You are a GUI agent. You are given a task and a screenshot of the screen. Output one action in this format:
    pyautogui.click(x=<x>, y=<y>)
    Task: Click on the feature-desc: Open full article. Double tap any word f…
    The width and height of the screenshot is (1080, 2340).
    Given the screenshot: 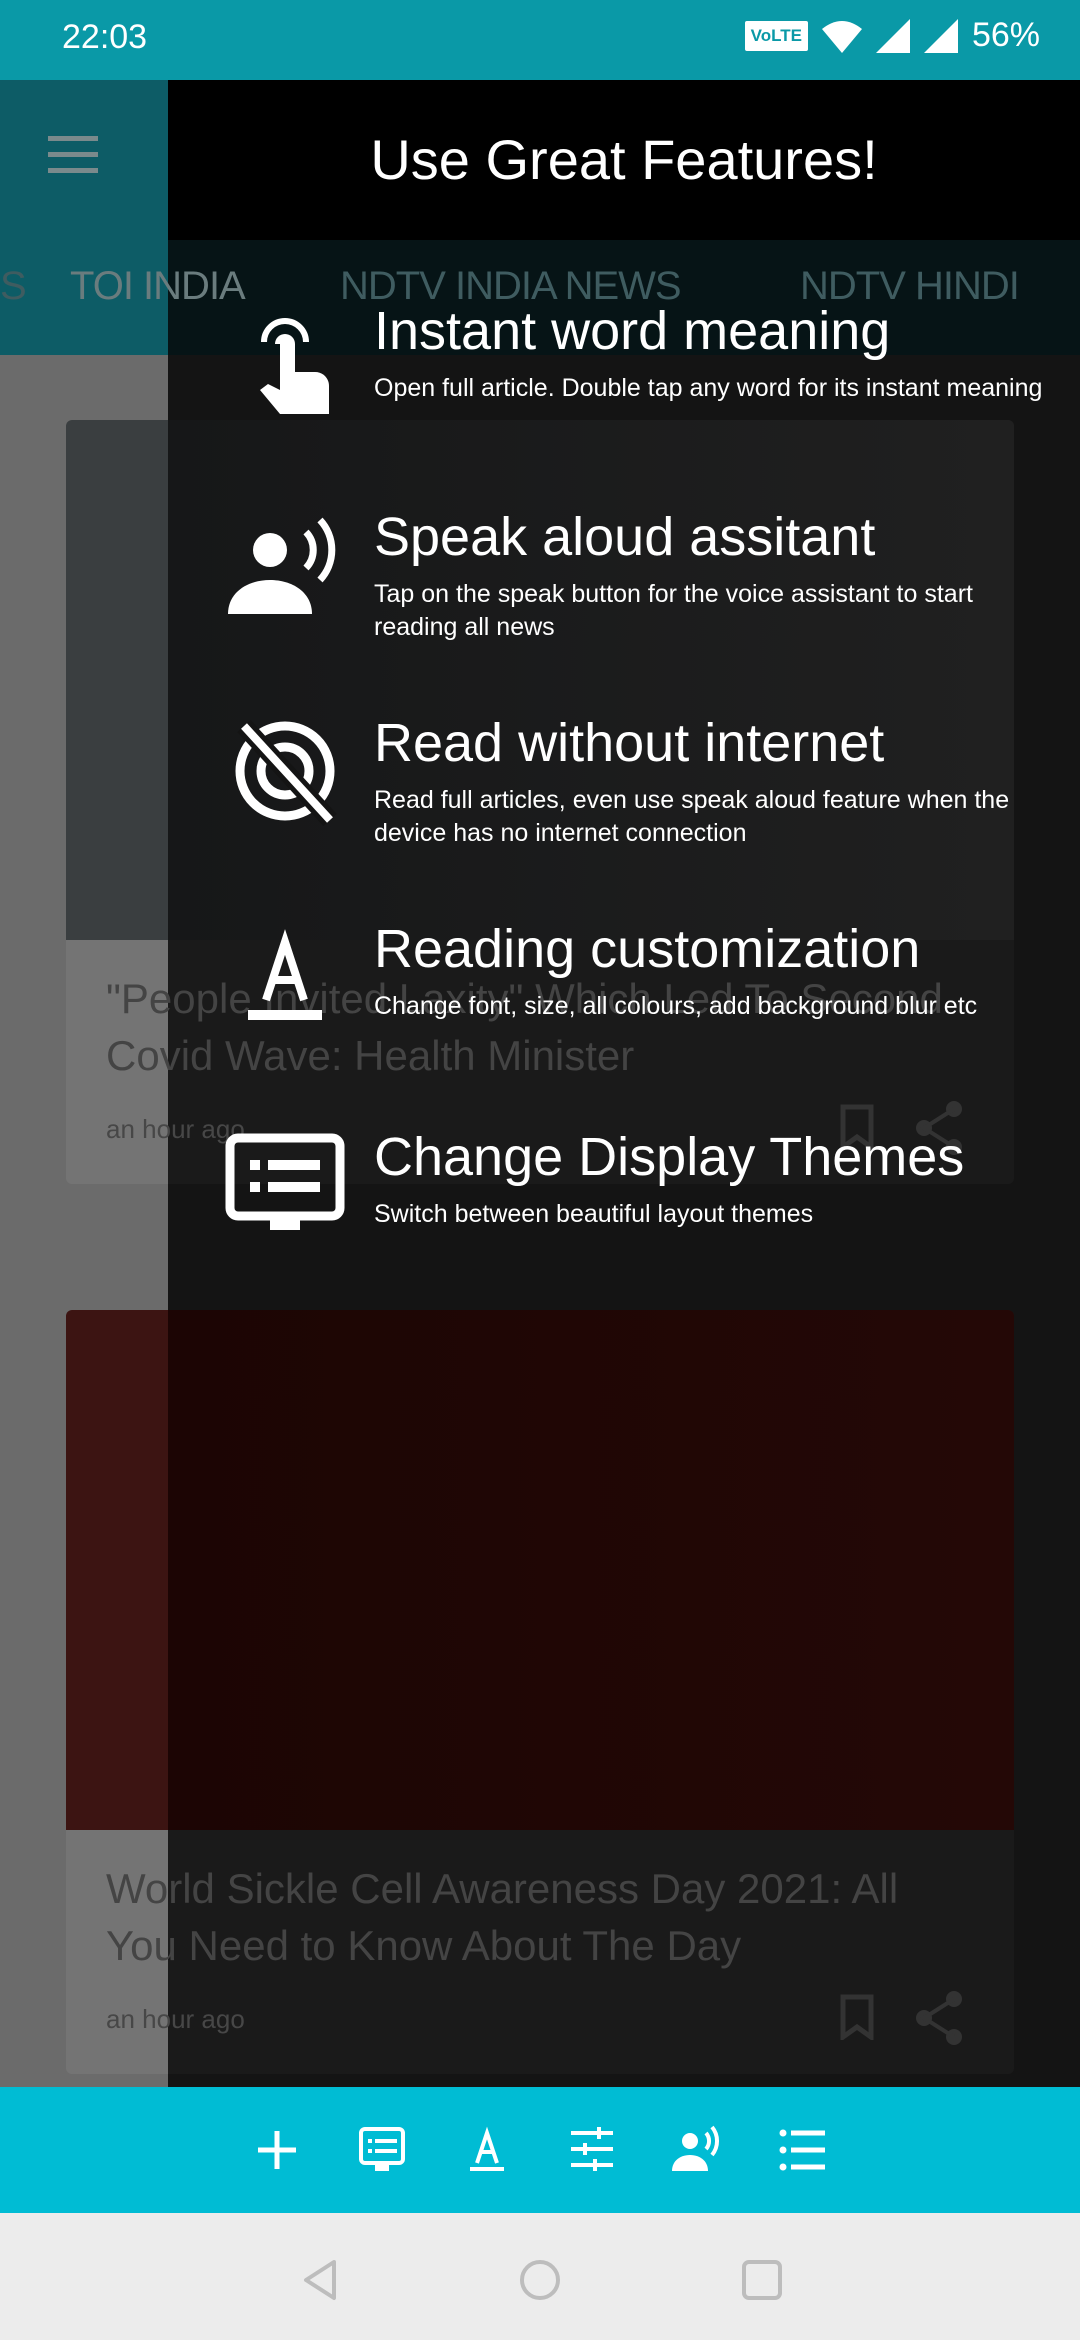 What is the action you would take?
    pyautogui.click(x=708, y=388)
    